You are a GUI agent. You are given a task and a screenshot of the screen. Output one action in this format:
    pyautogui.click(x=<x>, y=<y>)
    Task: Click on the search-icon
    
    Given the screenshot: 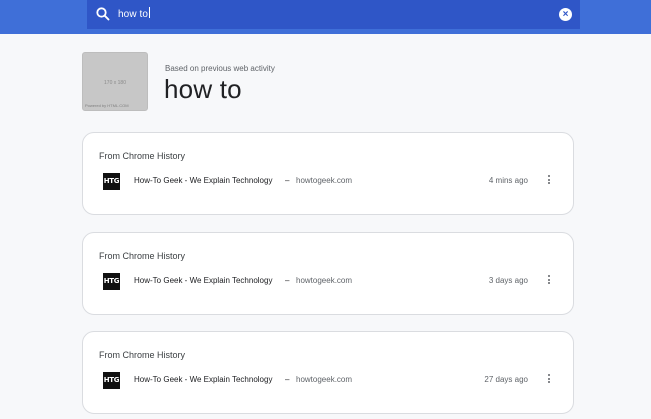 What is the action you would take?
    pyautogui.click(x=103, y=14)
    